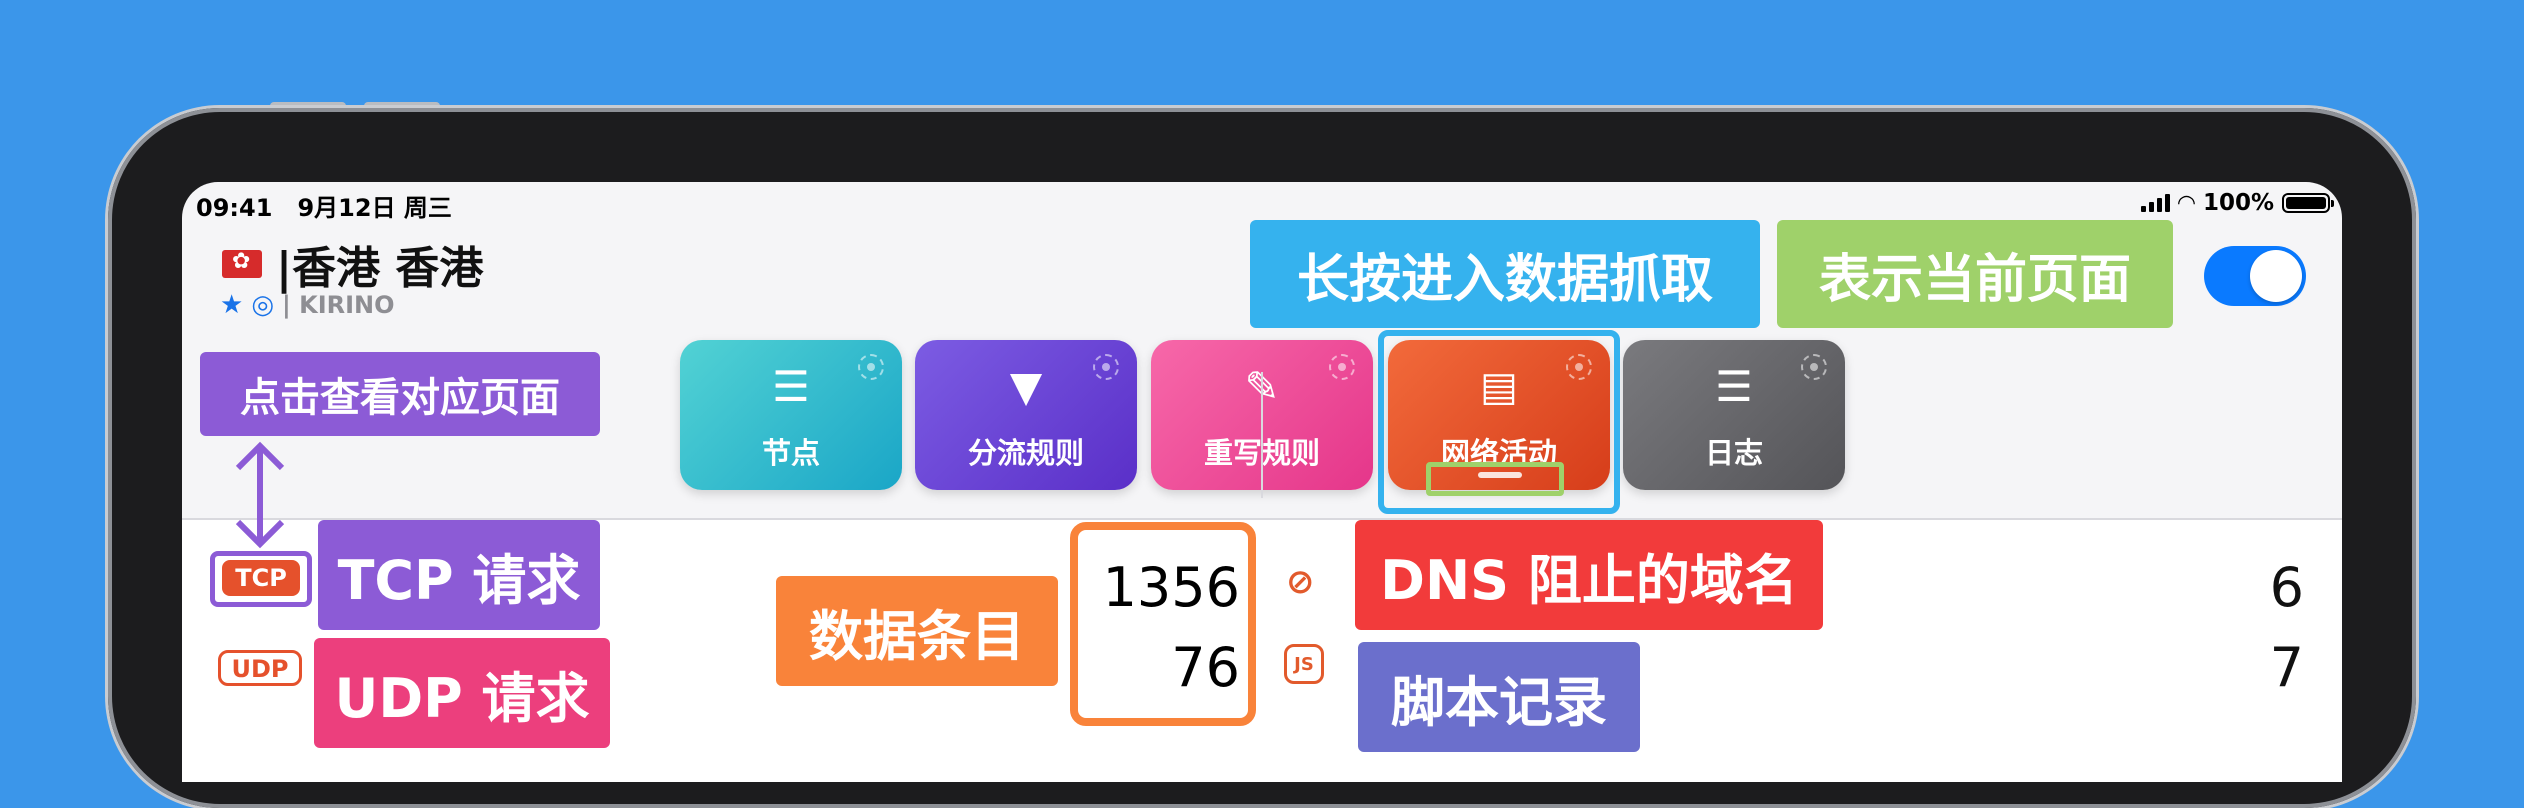 The width and height of the screenshot is (2524, 808). What do you see at coordinates (338, 305) in the screenshot?
I see `profile-name: | KIRINO` at bounding box center [338, 305].